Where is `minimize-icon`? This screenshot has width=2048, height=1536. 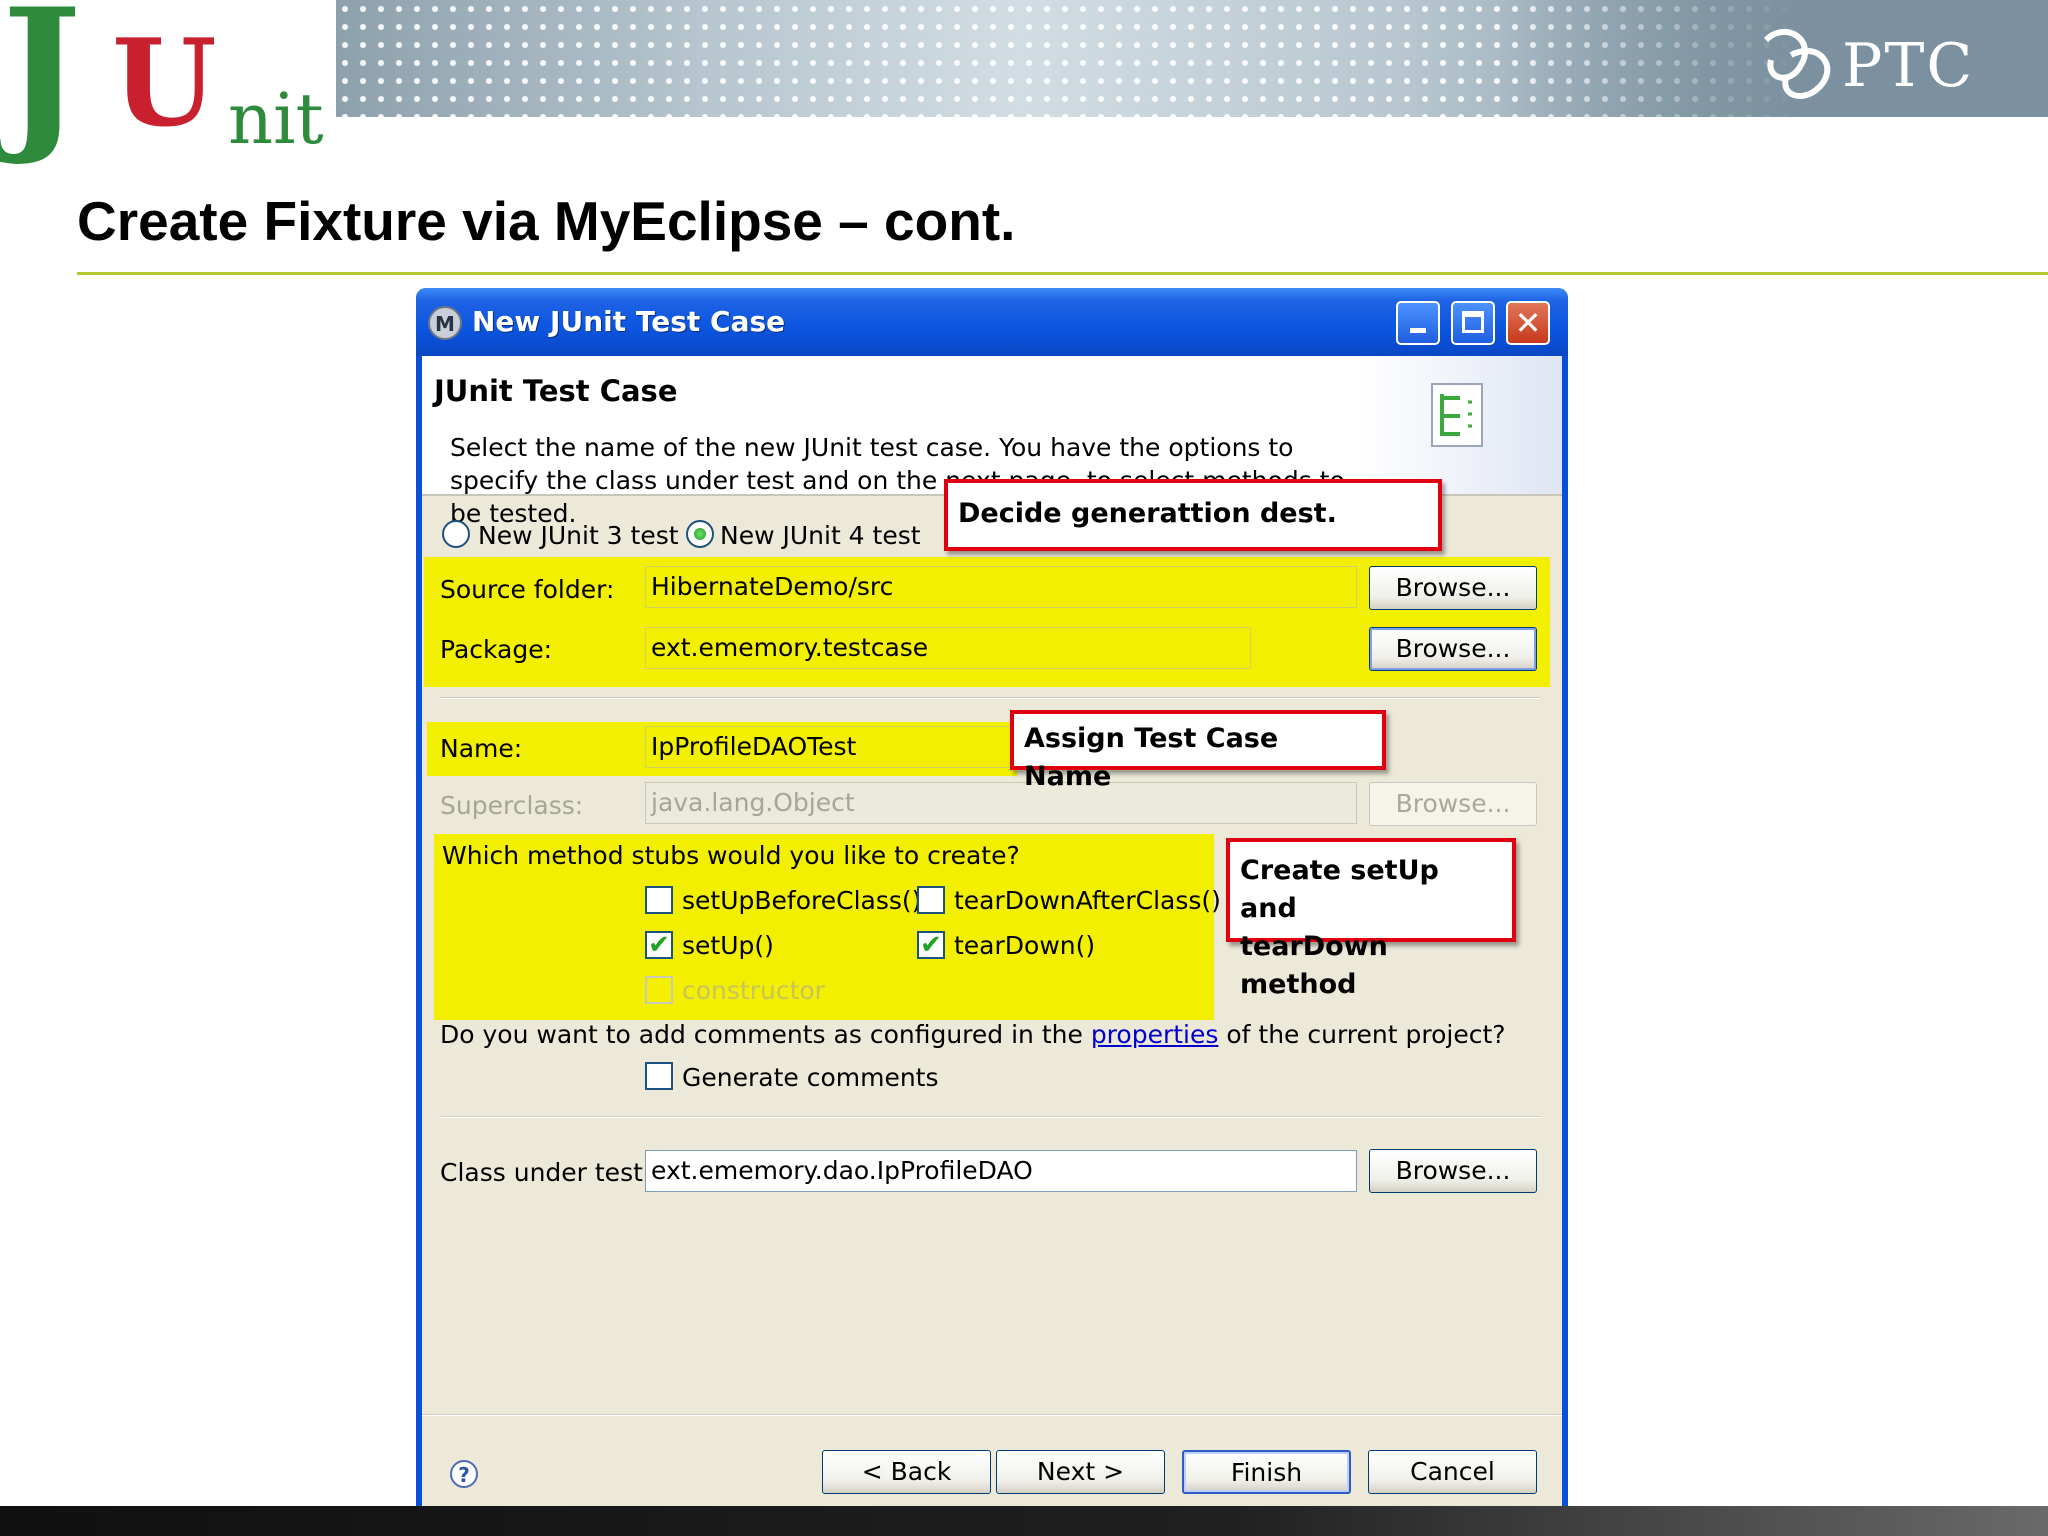 minimize-icon is located at coordinates (1418, 330).